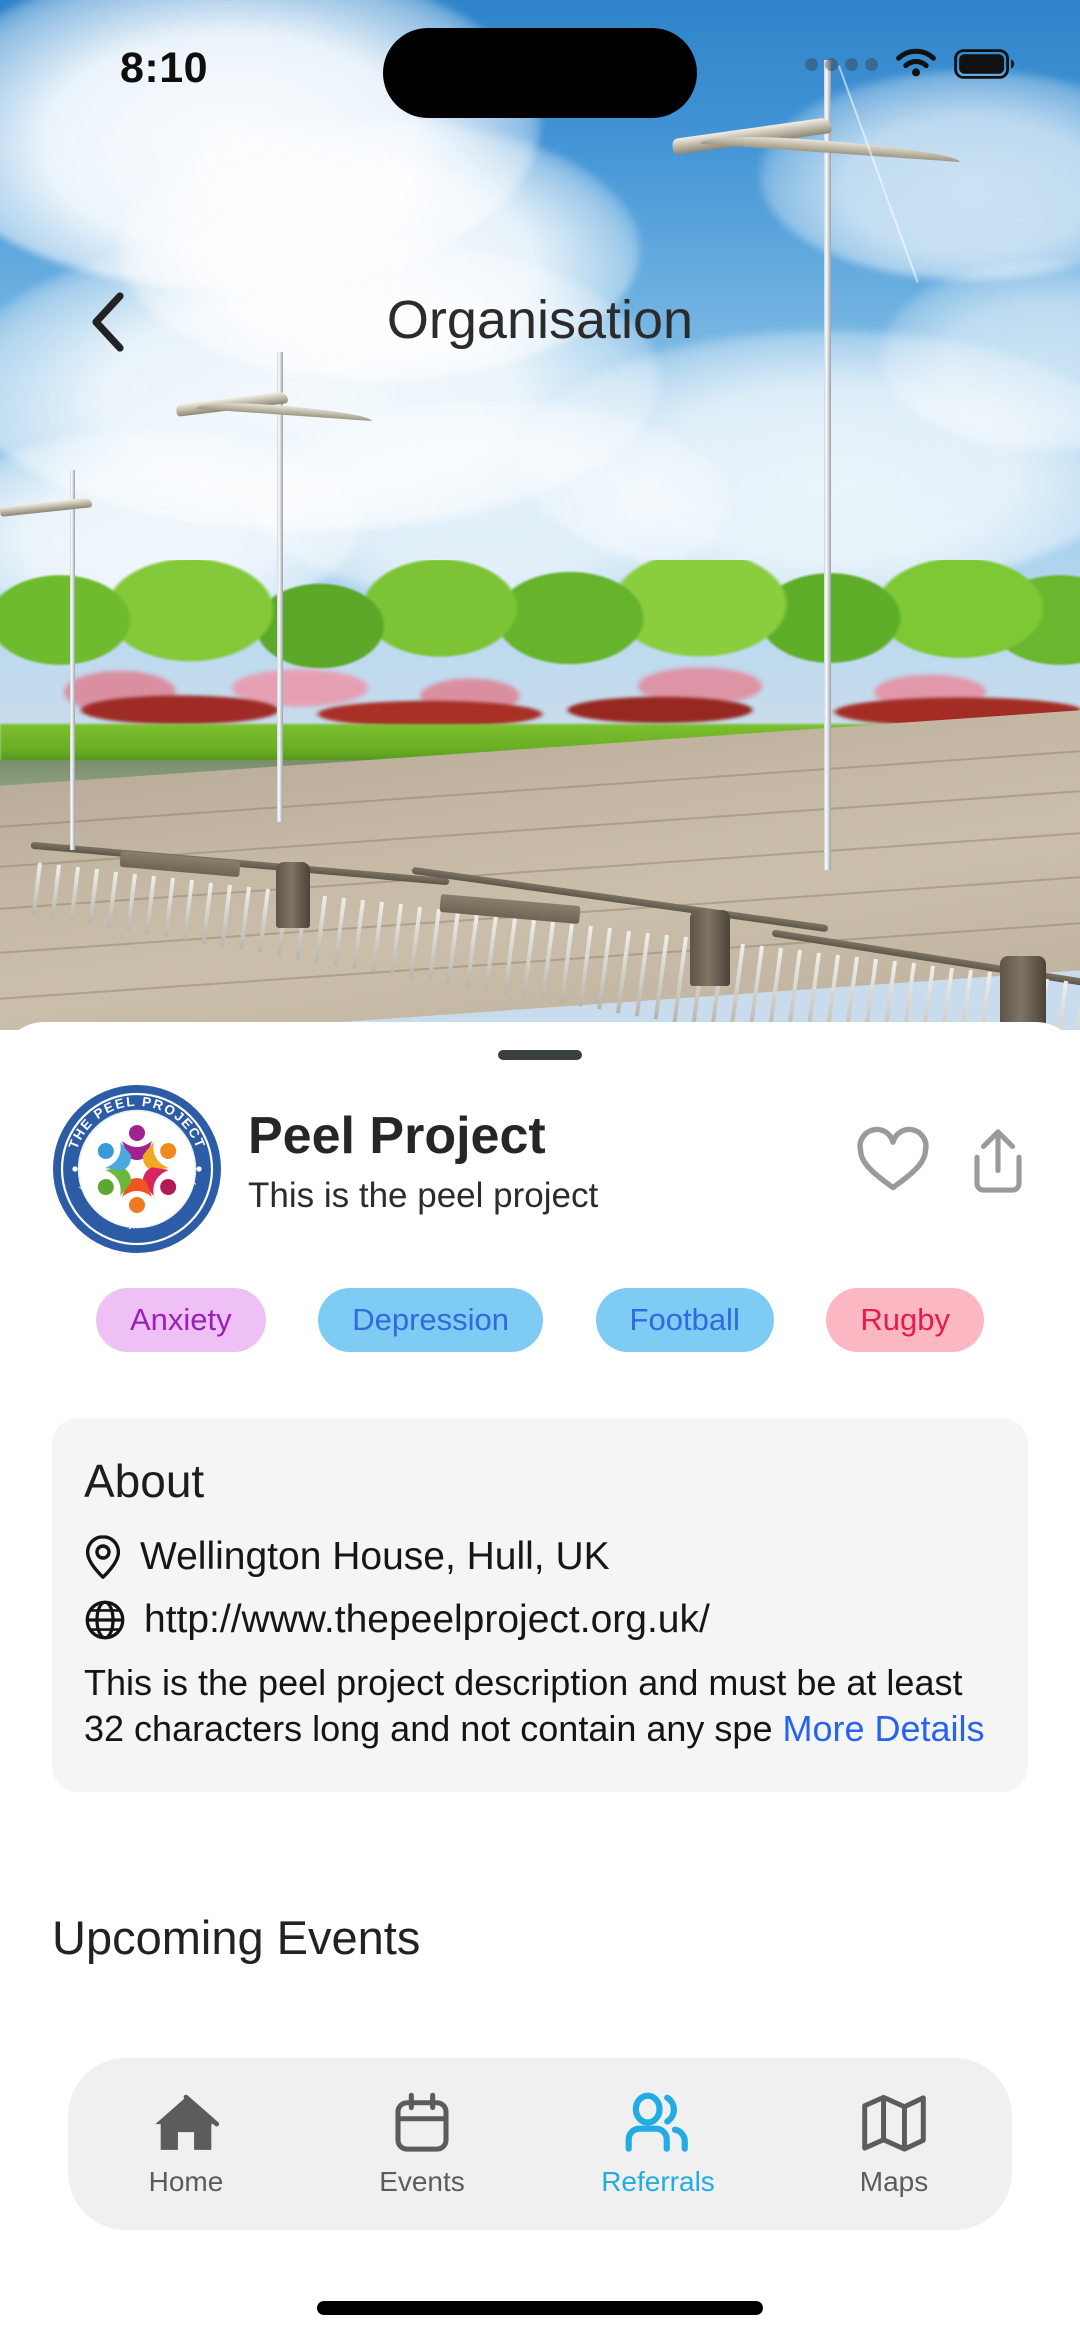 The image size is (1080, 2341). I want to click on tab-maps: Maps, so click(894, 2144).